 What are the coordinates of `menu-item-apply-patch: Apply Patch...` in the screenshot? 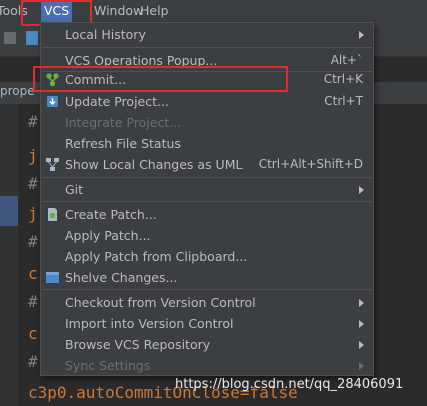 It's located at (207, 235).